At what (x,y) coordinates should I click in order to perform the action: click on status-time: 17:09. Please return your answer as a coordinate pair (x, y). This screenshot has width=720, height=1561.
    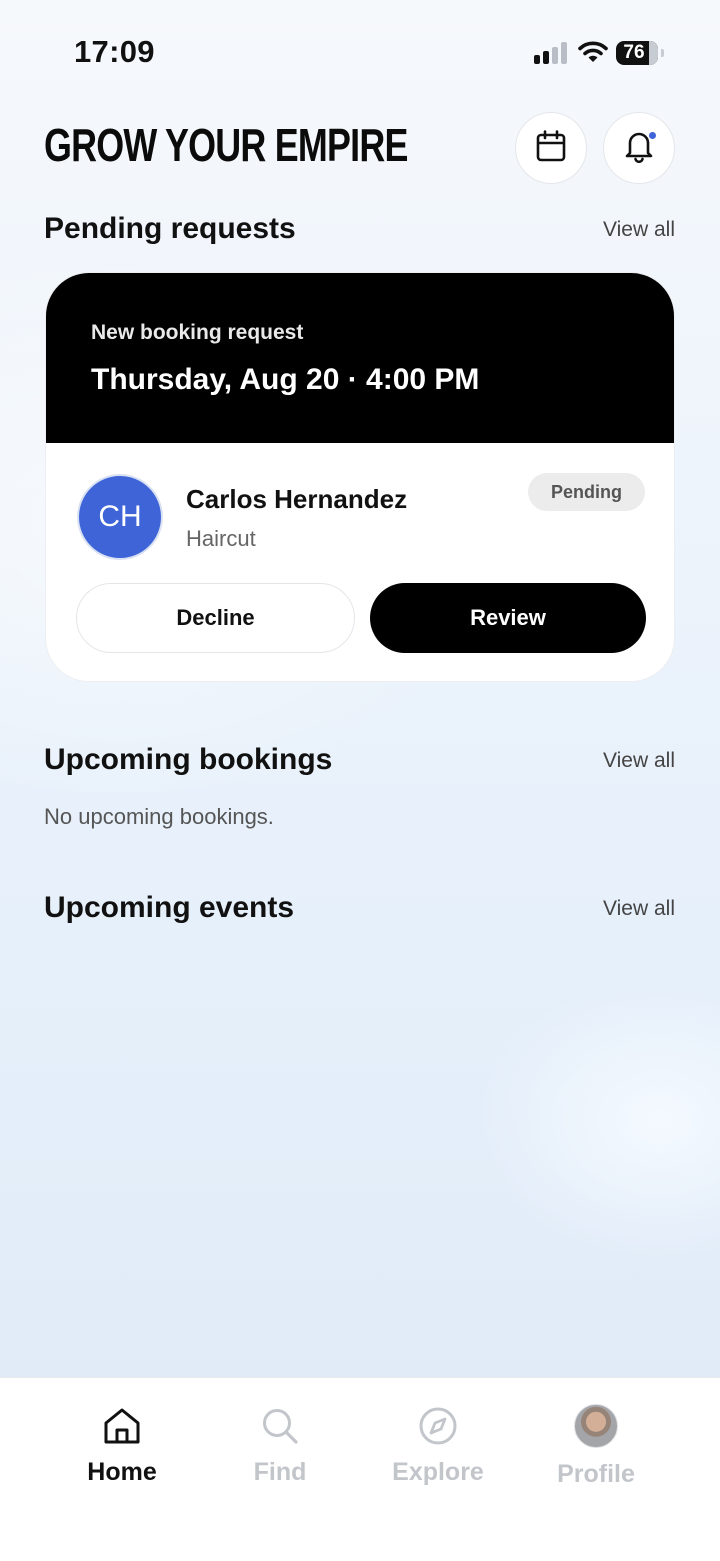
    Looking at the image, I should click on (114, 51).